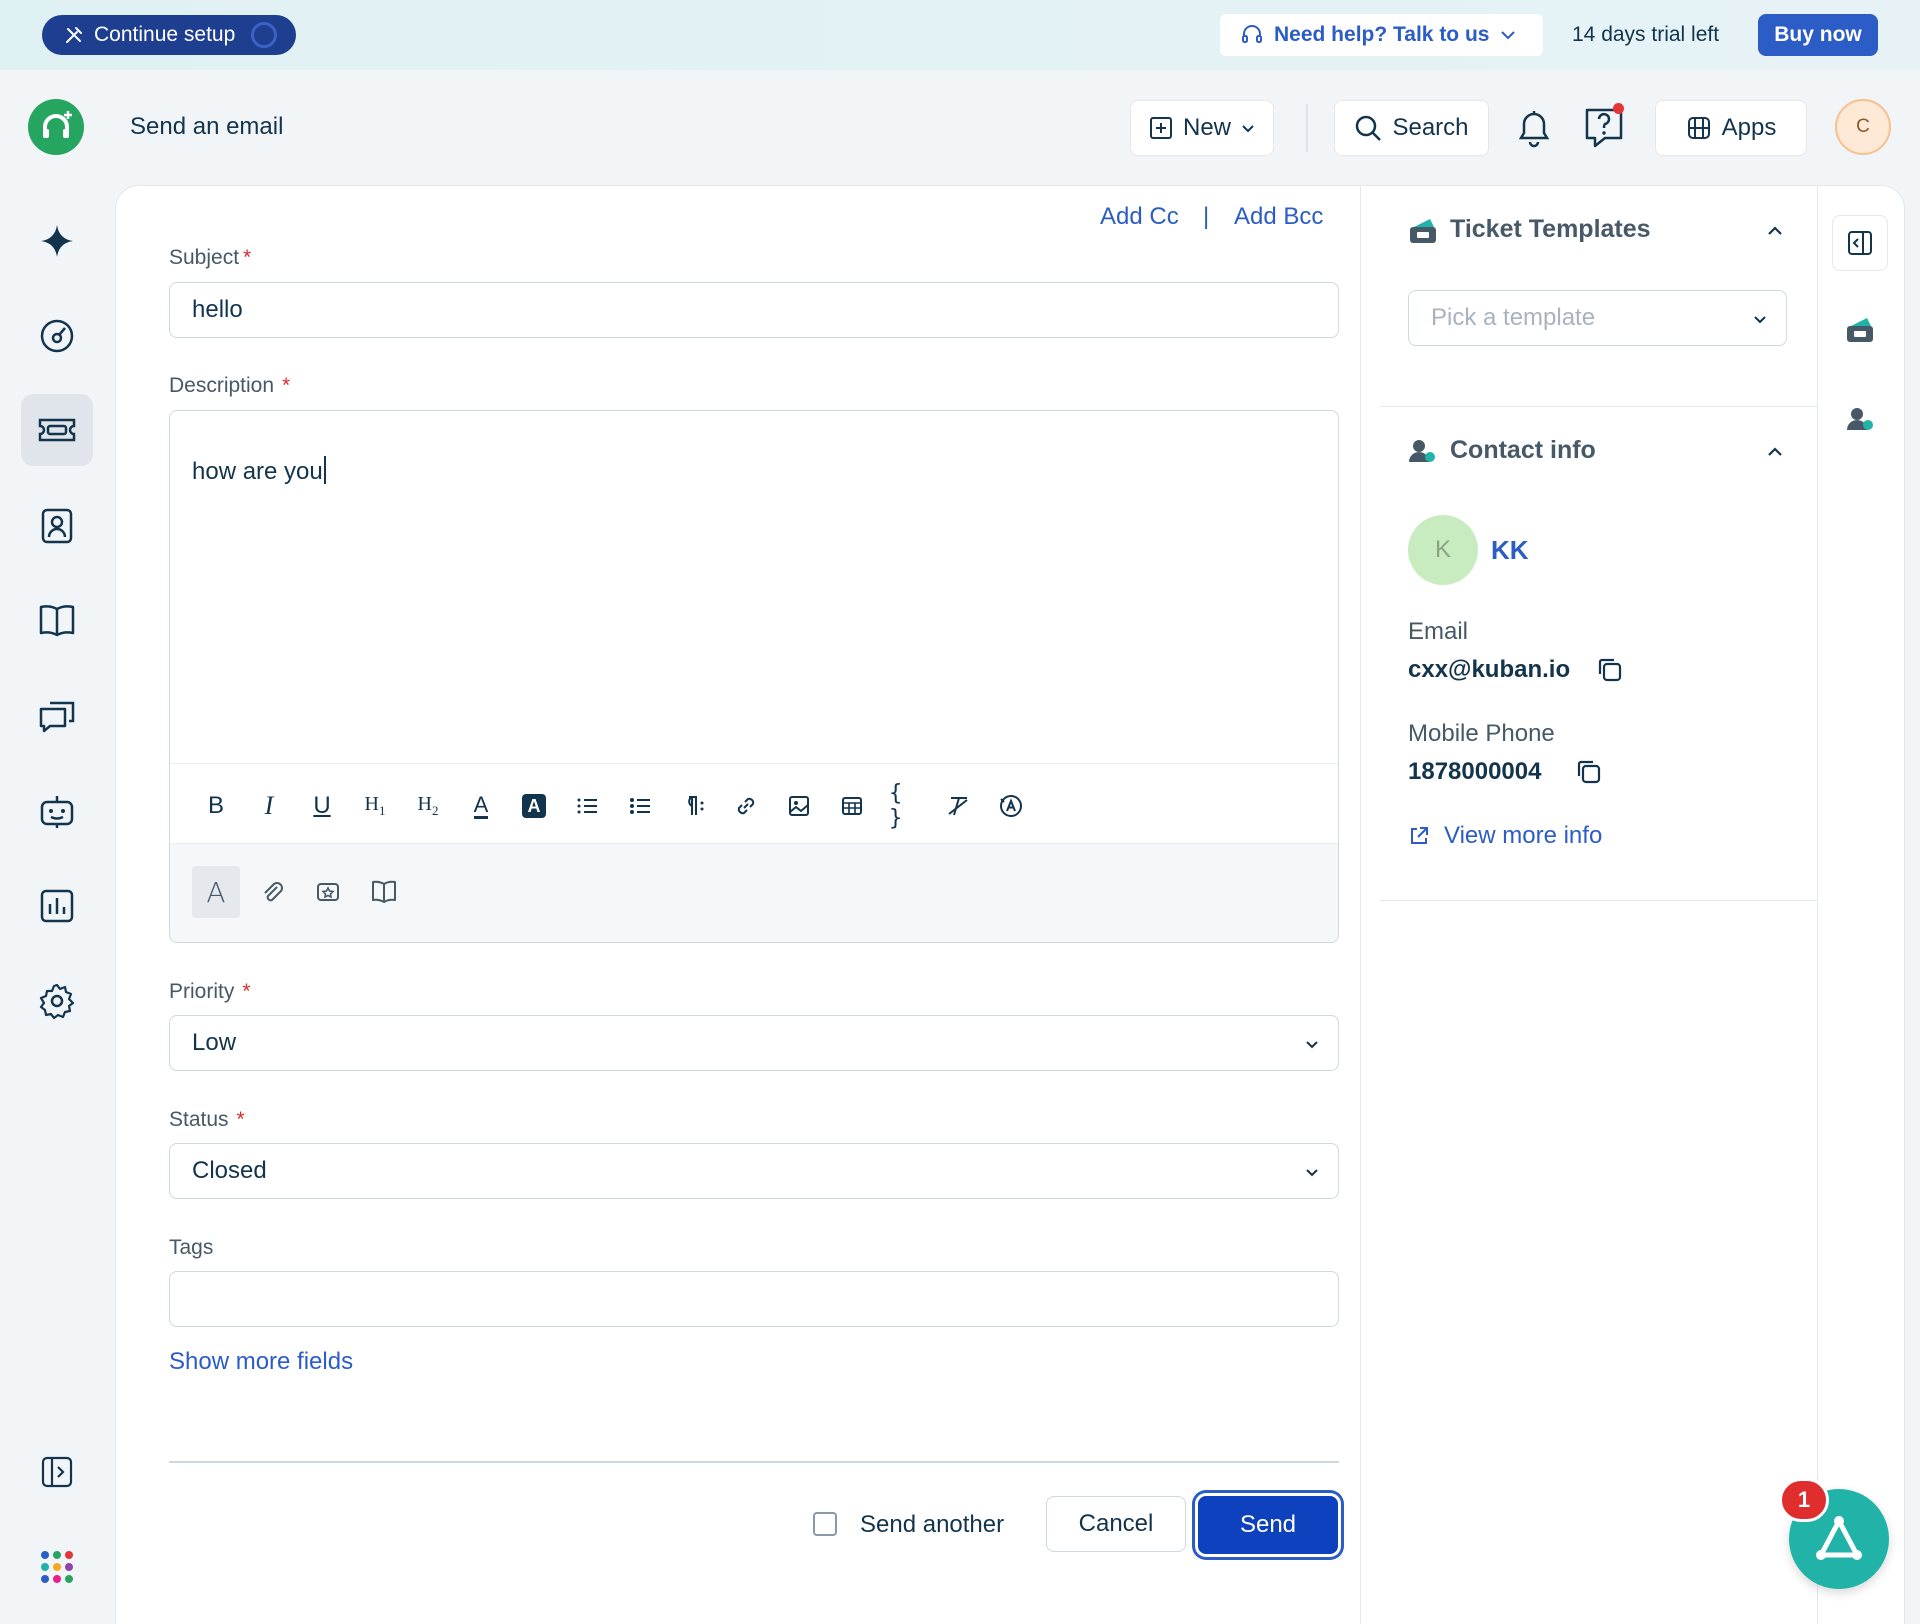  Describe the element at coordinates (56, 127) in the screenshot. I see `app-logo` at that location.